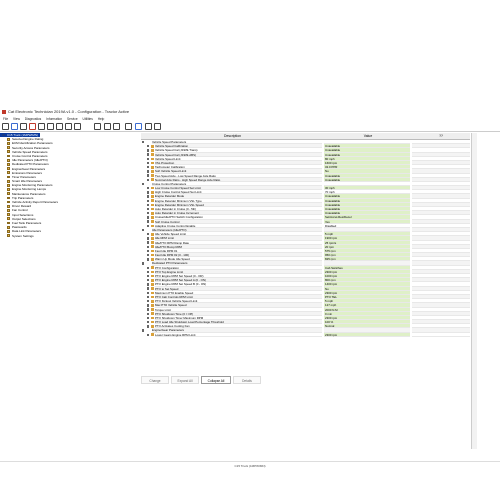 This screenshot has width=500, height=500. Describe the element at coordinates (116, 126) in the screenshot. I see `tools-icon` at that location.